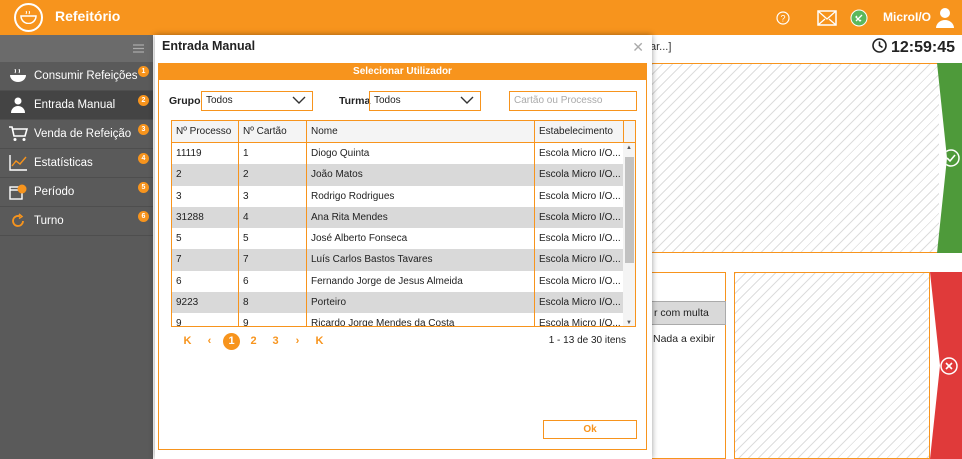 This screenshot has height=459, width=962. What do you see at coordinates (257, 101) in the screenshot?
I see `grupo-select: Todos` at bounding box center [257, 101].